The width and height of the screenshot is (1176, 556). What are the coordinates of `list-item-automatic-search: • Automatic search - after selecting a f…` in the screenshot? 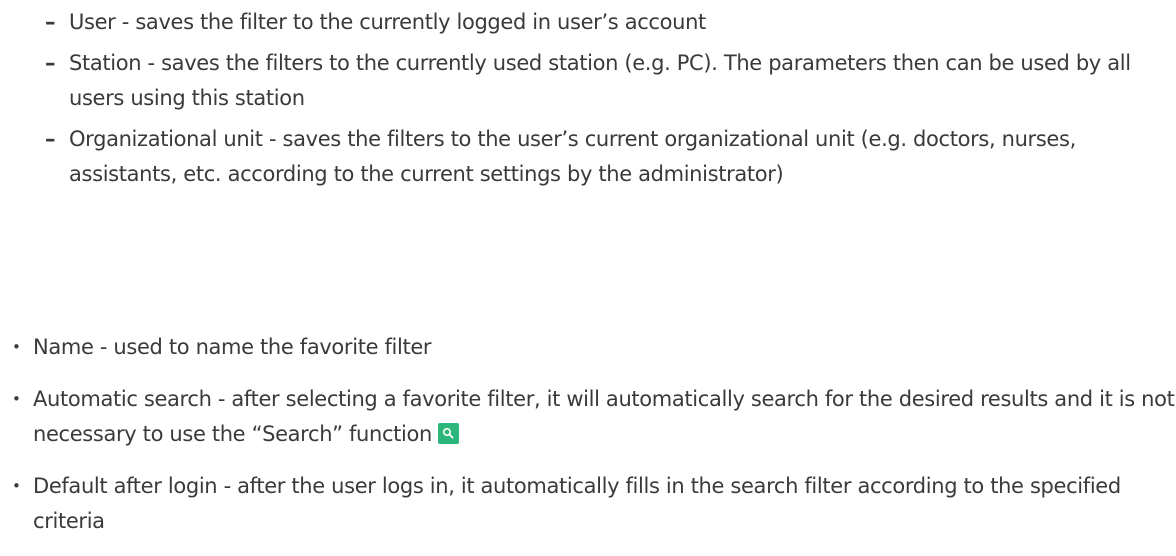 It's located at (588, 417).